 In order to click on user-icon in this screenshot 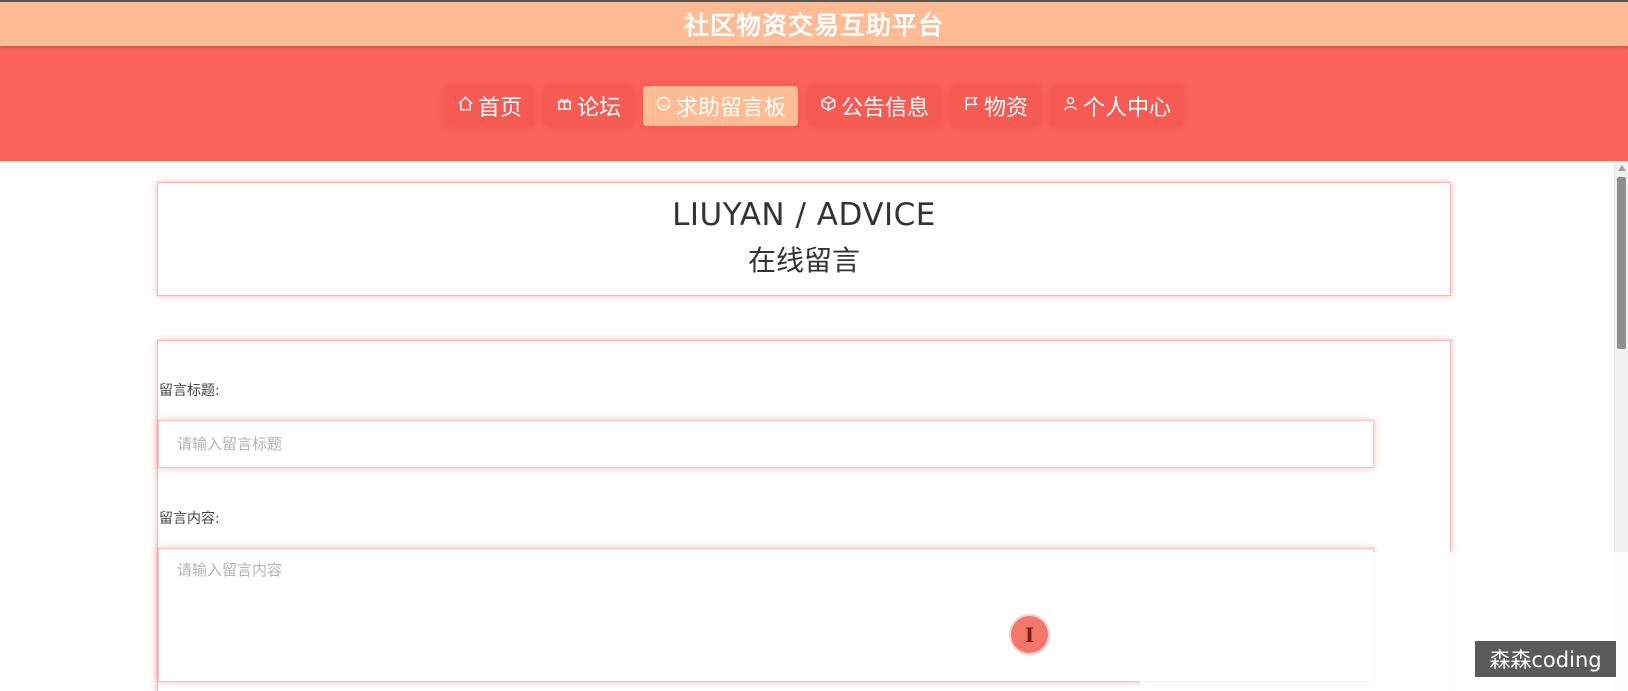, I will do `click(1070, 105)`.